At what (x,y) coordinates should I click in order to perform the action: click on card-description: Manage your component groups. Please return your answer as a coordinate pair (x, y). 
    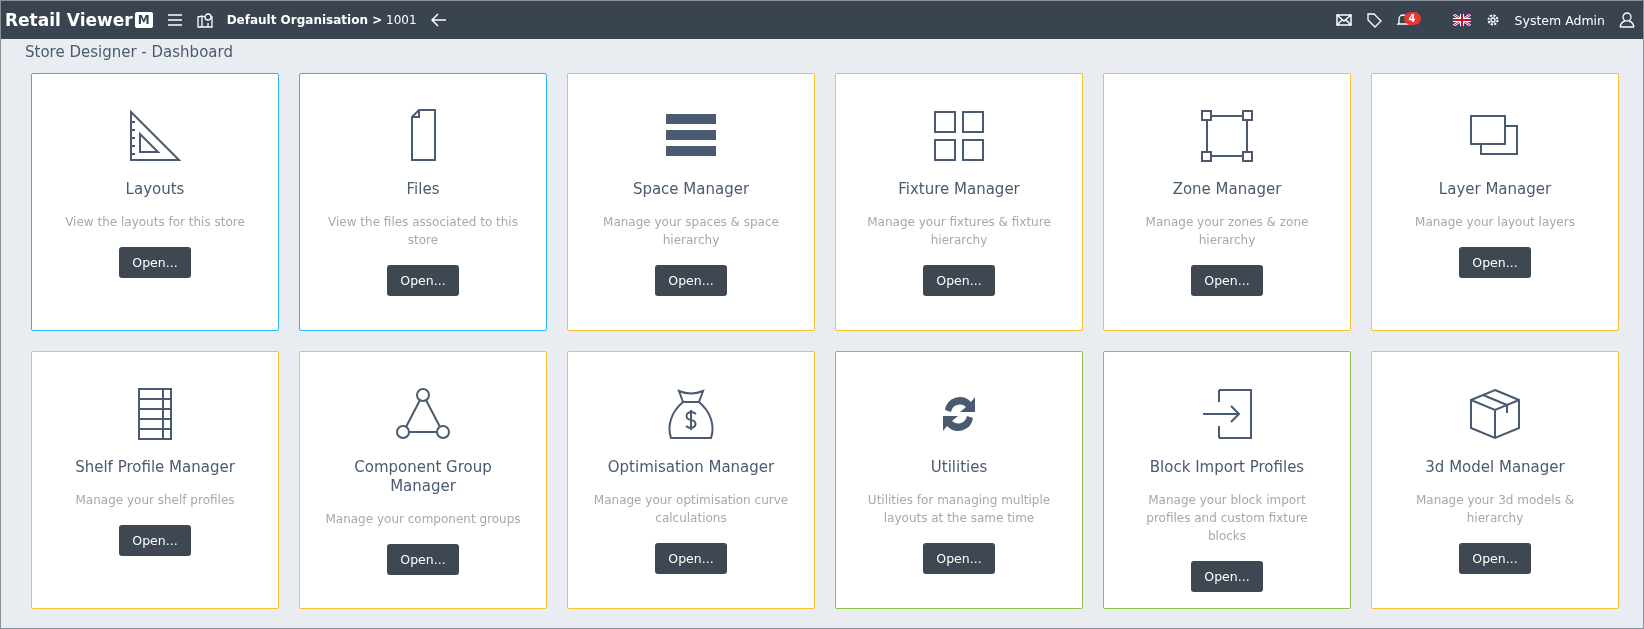
    Looking at the image, I should click on (423, 519).